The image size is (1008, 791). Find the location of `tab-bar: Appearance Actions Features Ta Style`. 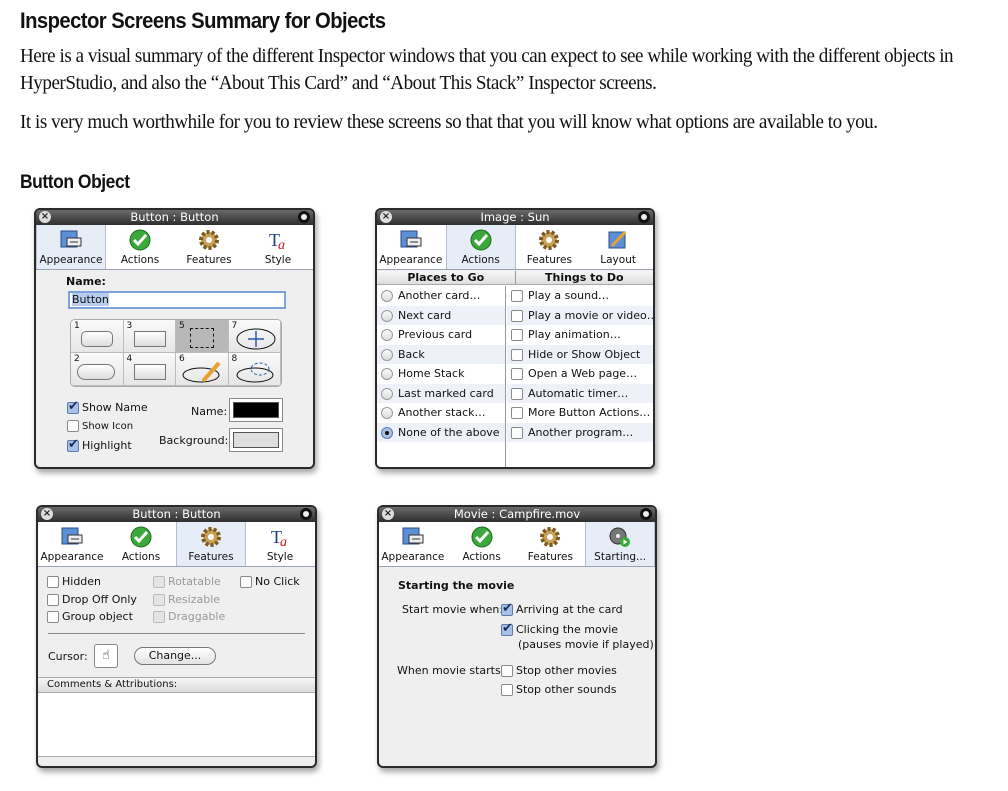

tab-bar: Appearance Actions Features Ta Style is located at coordinates (176, 544).